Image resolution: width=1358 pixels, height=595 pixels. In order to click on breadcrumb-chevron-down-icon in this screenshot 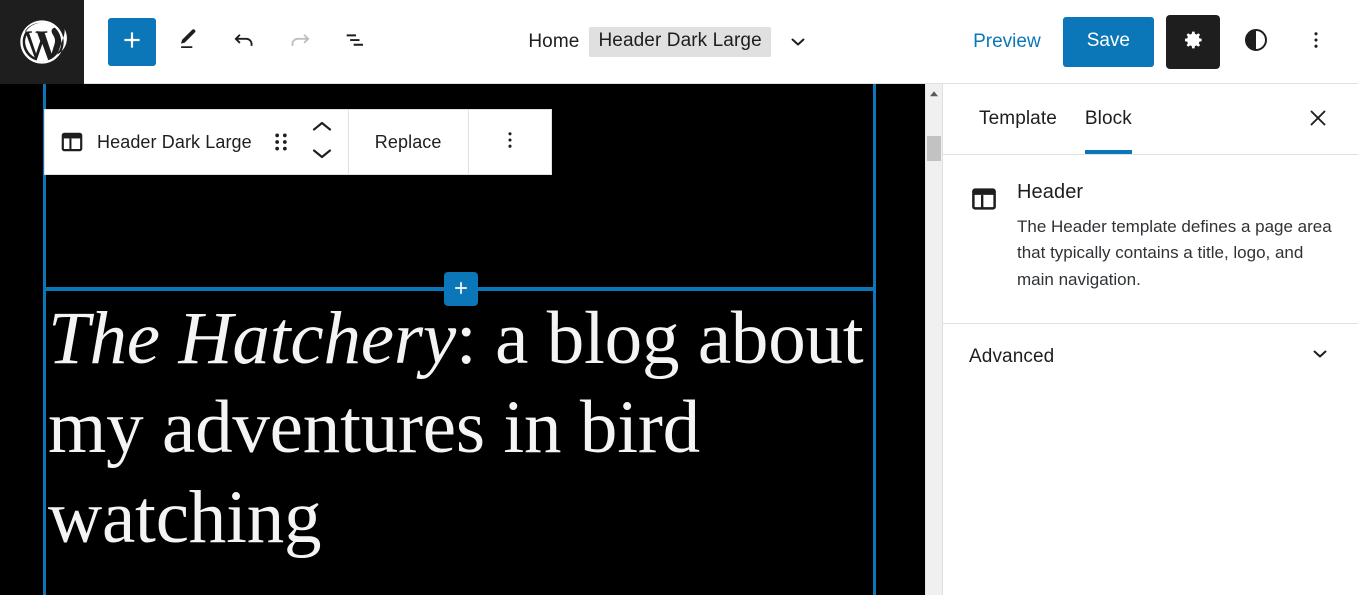, I will do `click(798, 42)`.